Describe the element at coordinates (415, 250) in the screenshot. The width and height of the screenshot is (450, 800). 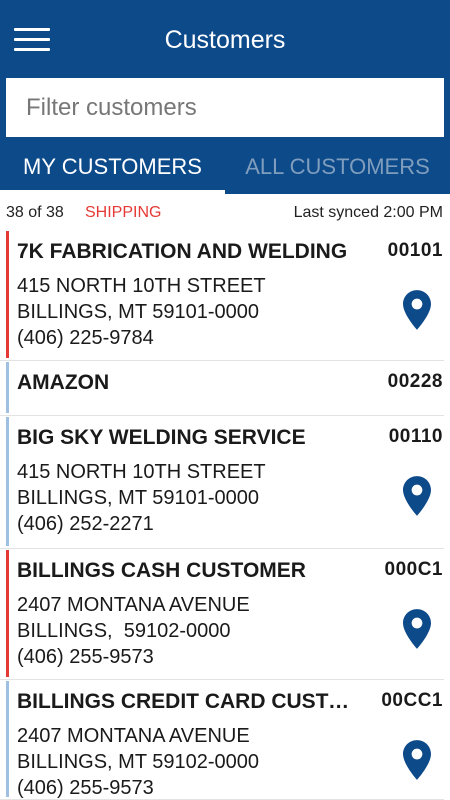
I see `customer-code: 00101` at that location.